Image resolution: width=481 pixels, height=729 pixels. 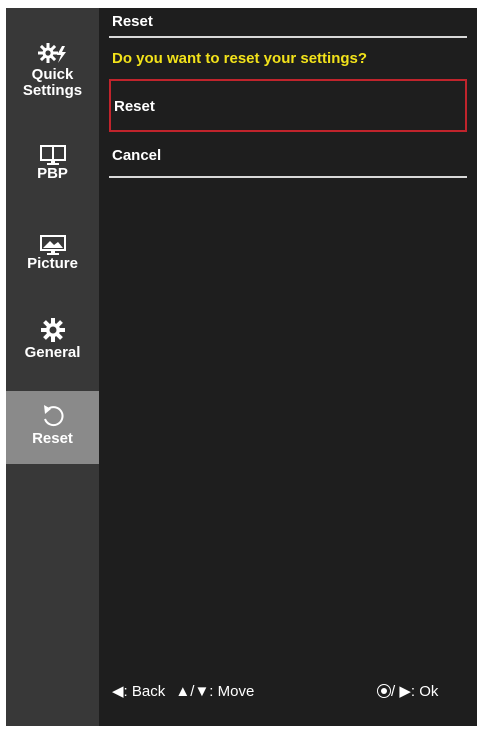 I want to click on right-arrow-icon: ▶, so click(x=405, y=691).